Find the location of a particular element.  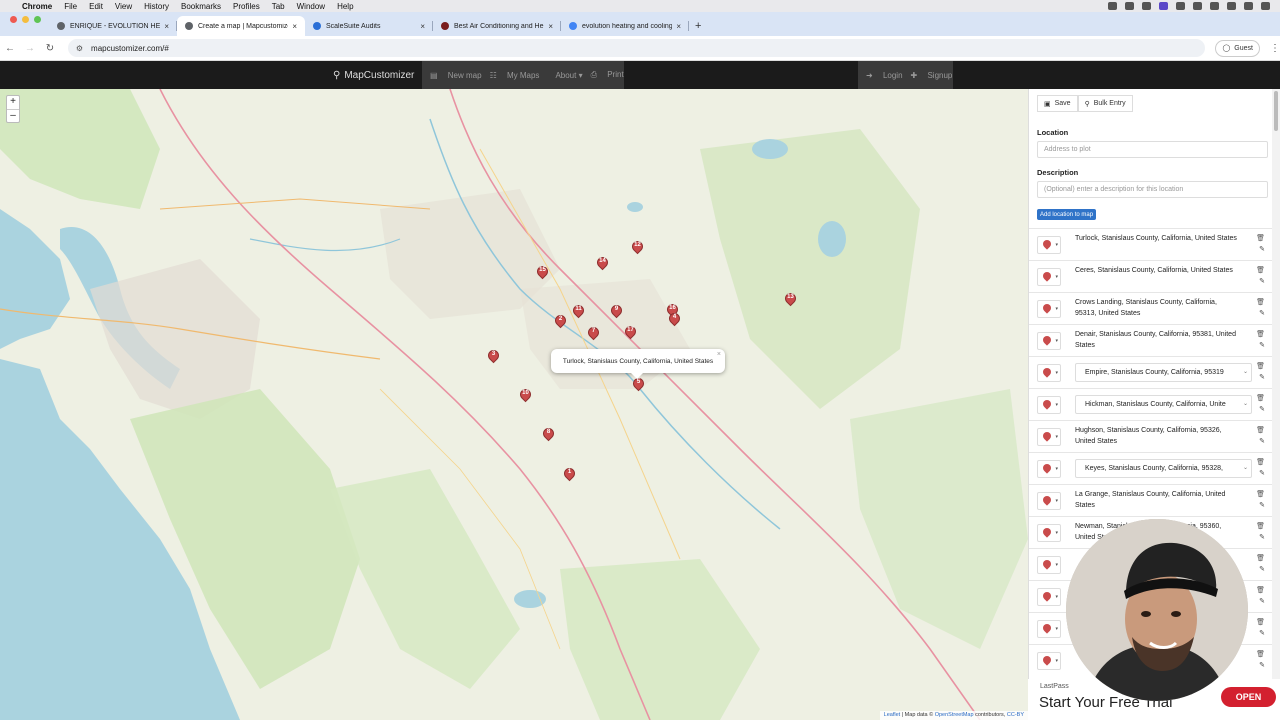

browser-tab: Create a map | Mapcustomize × is located at coordinates (241, 26).